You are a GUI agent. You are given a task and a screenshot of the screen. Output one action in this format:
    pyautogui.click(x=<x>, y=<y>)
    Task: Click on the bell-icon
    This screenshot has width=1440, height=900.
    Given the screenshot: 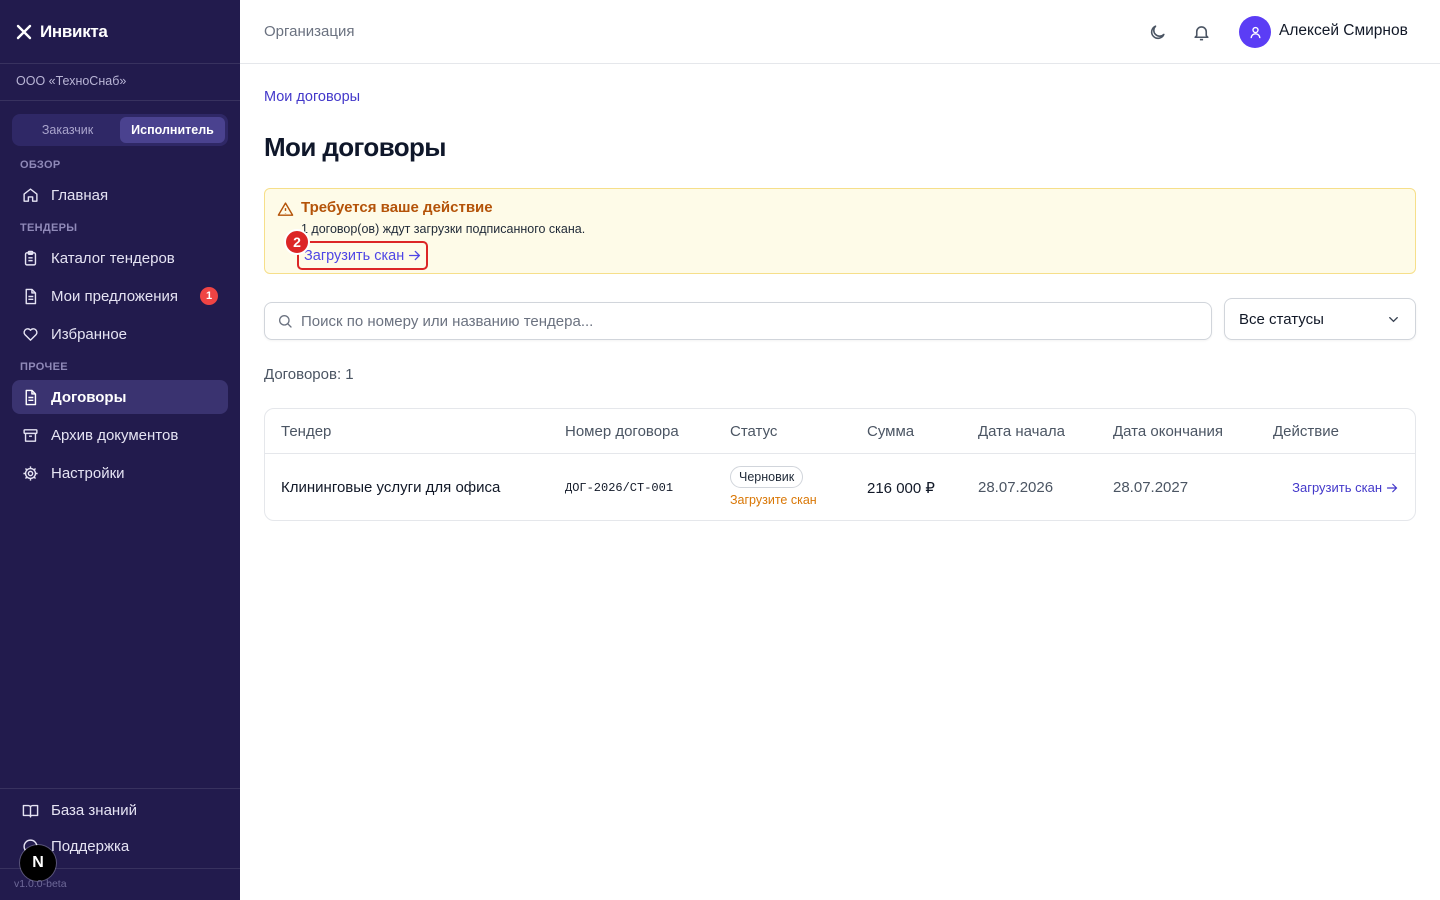 What is the action you would take?
    pyautogui.click(x=1201, y=32)
    